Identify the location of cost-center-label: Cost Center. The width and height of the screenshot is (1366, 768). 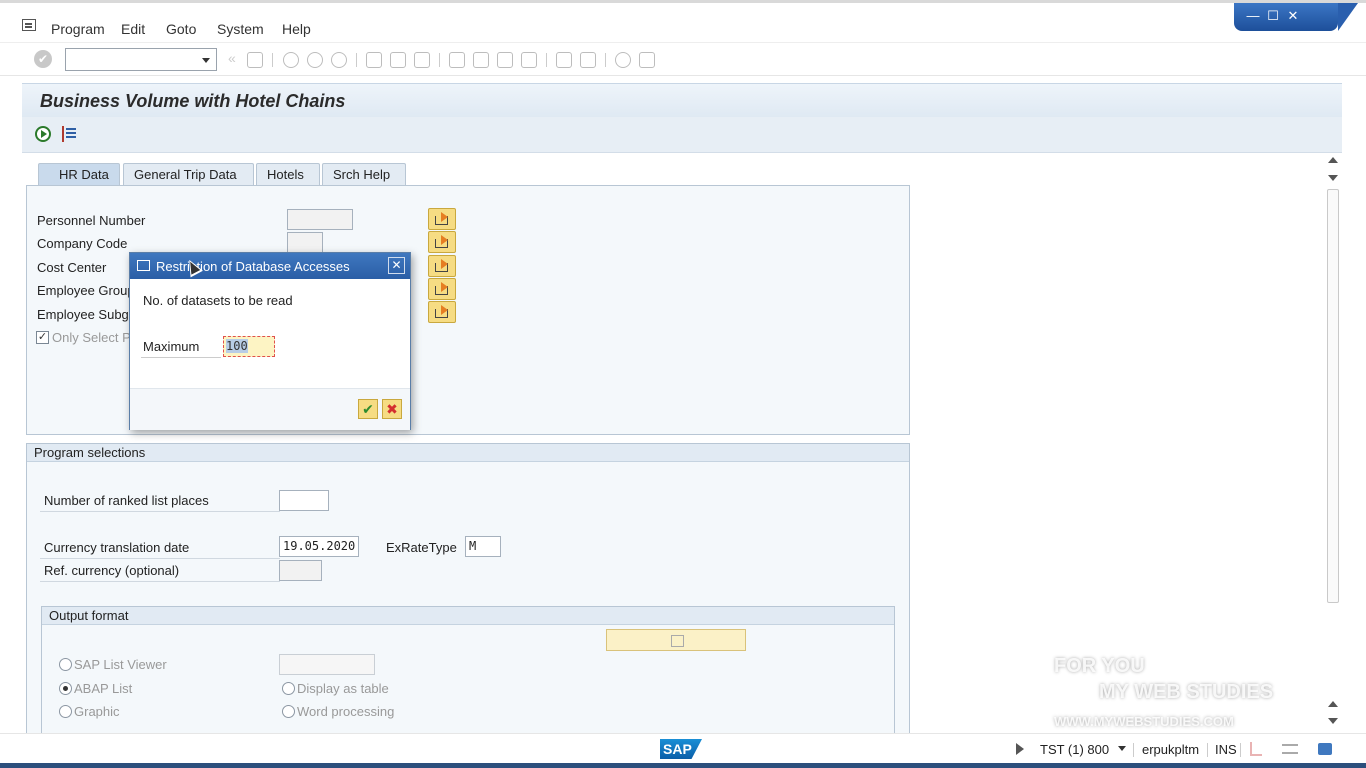
(72, 267).